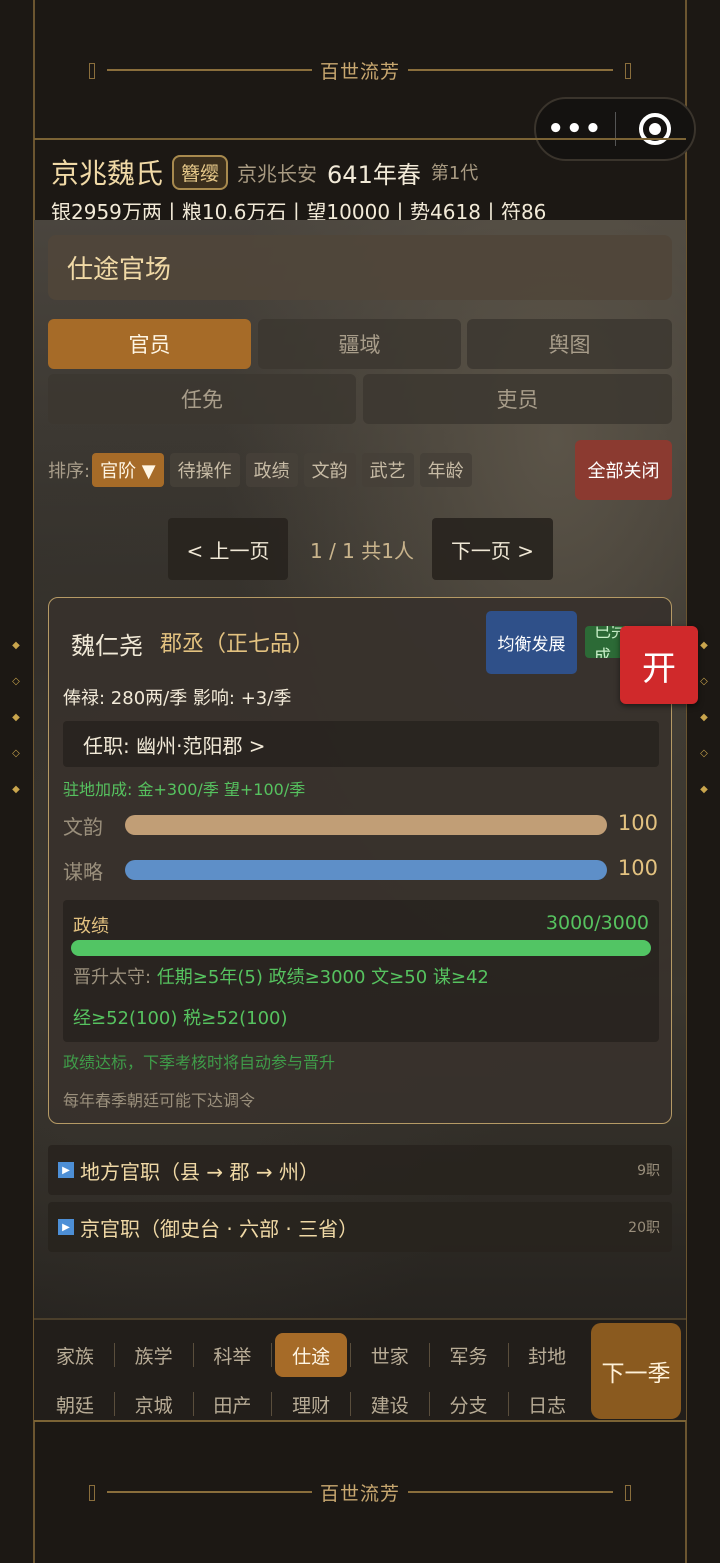  Describe the element at coordinates (492, 549) in the screenshot. I see `next-page-button: 下一页 >` at that location.